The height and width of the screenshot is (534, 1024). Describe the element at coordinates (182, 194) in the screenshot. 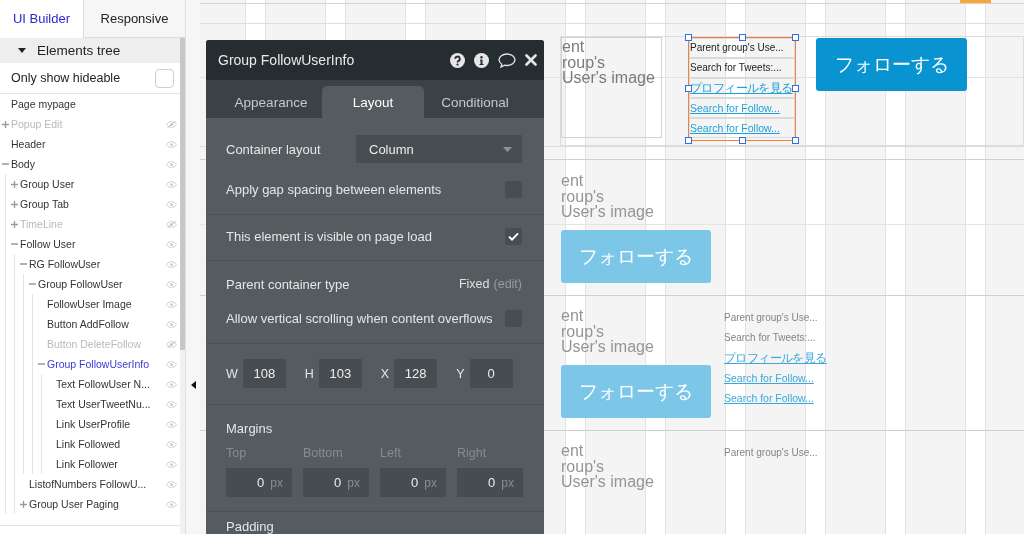

I see `scrollbar-thumb` at that location.